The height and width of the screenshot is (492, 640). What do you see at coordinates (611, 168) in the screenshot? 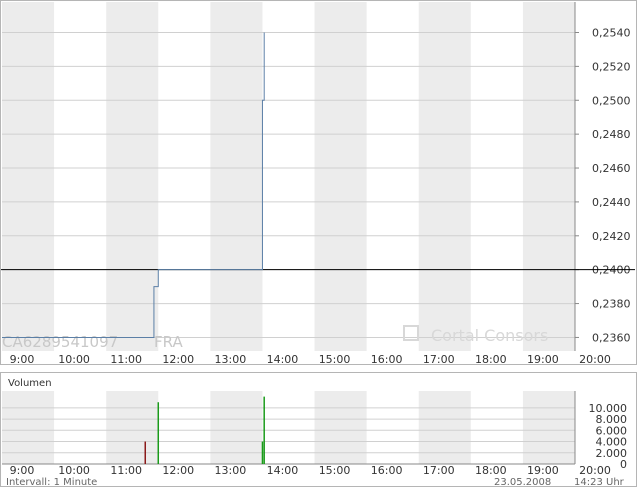
I see `y-tick-label: 0,2460` at bounding box center [611, 168].